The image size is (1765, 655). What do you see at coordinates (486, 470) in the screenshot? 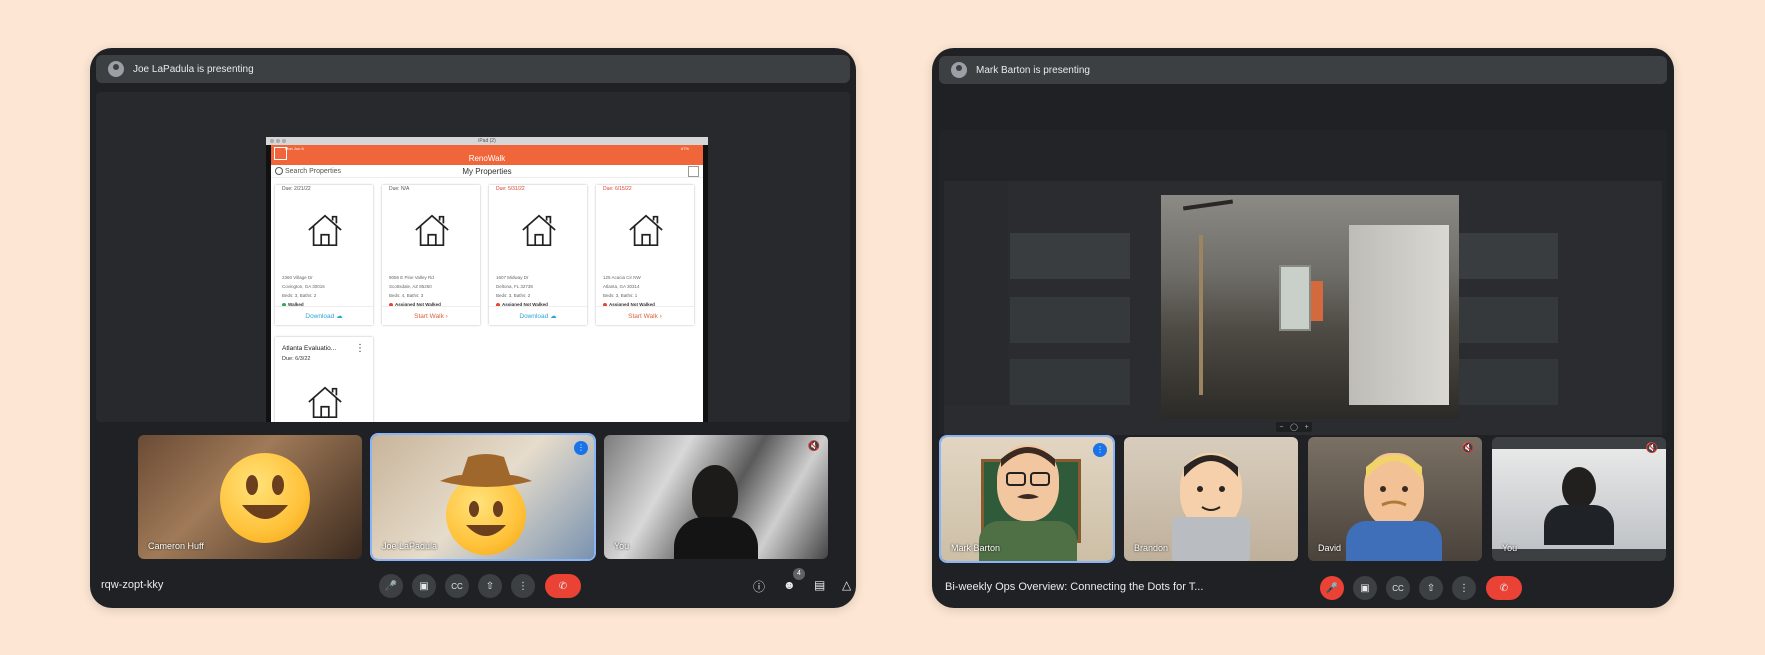
I see `cowboy-hat-icon` at bounding box center [486, 470].